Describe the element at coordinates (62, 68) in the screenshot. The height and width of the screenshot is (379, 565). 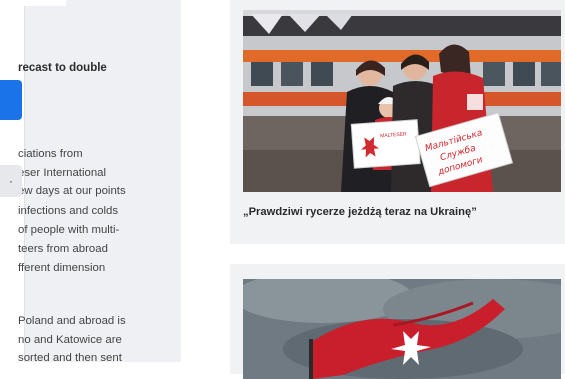
I see `article-heading: recast to double` at that location.